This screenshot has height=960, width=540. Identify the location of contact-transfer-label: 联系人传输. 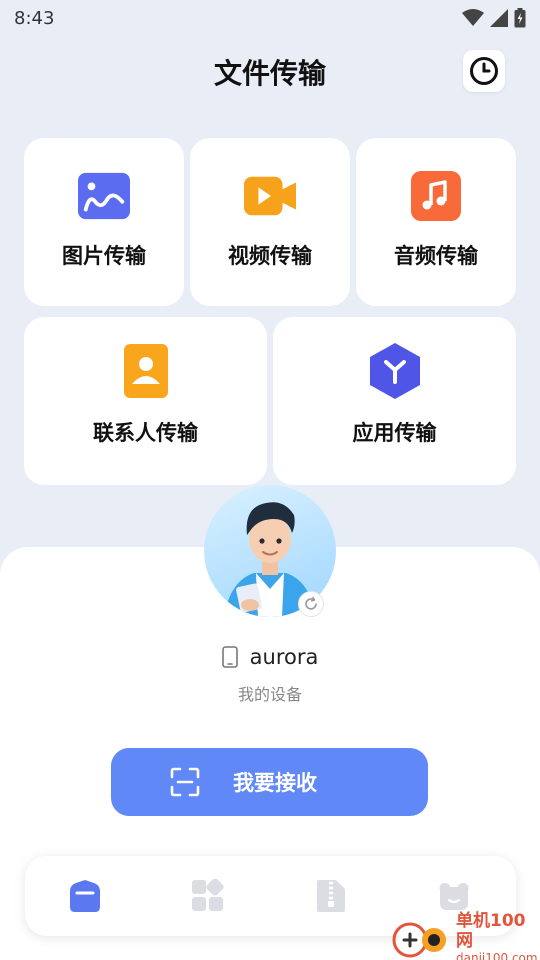
(145, 433).